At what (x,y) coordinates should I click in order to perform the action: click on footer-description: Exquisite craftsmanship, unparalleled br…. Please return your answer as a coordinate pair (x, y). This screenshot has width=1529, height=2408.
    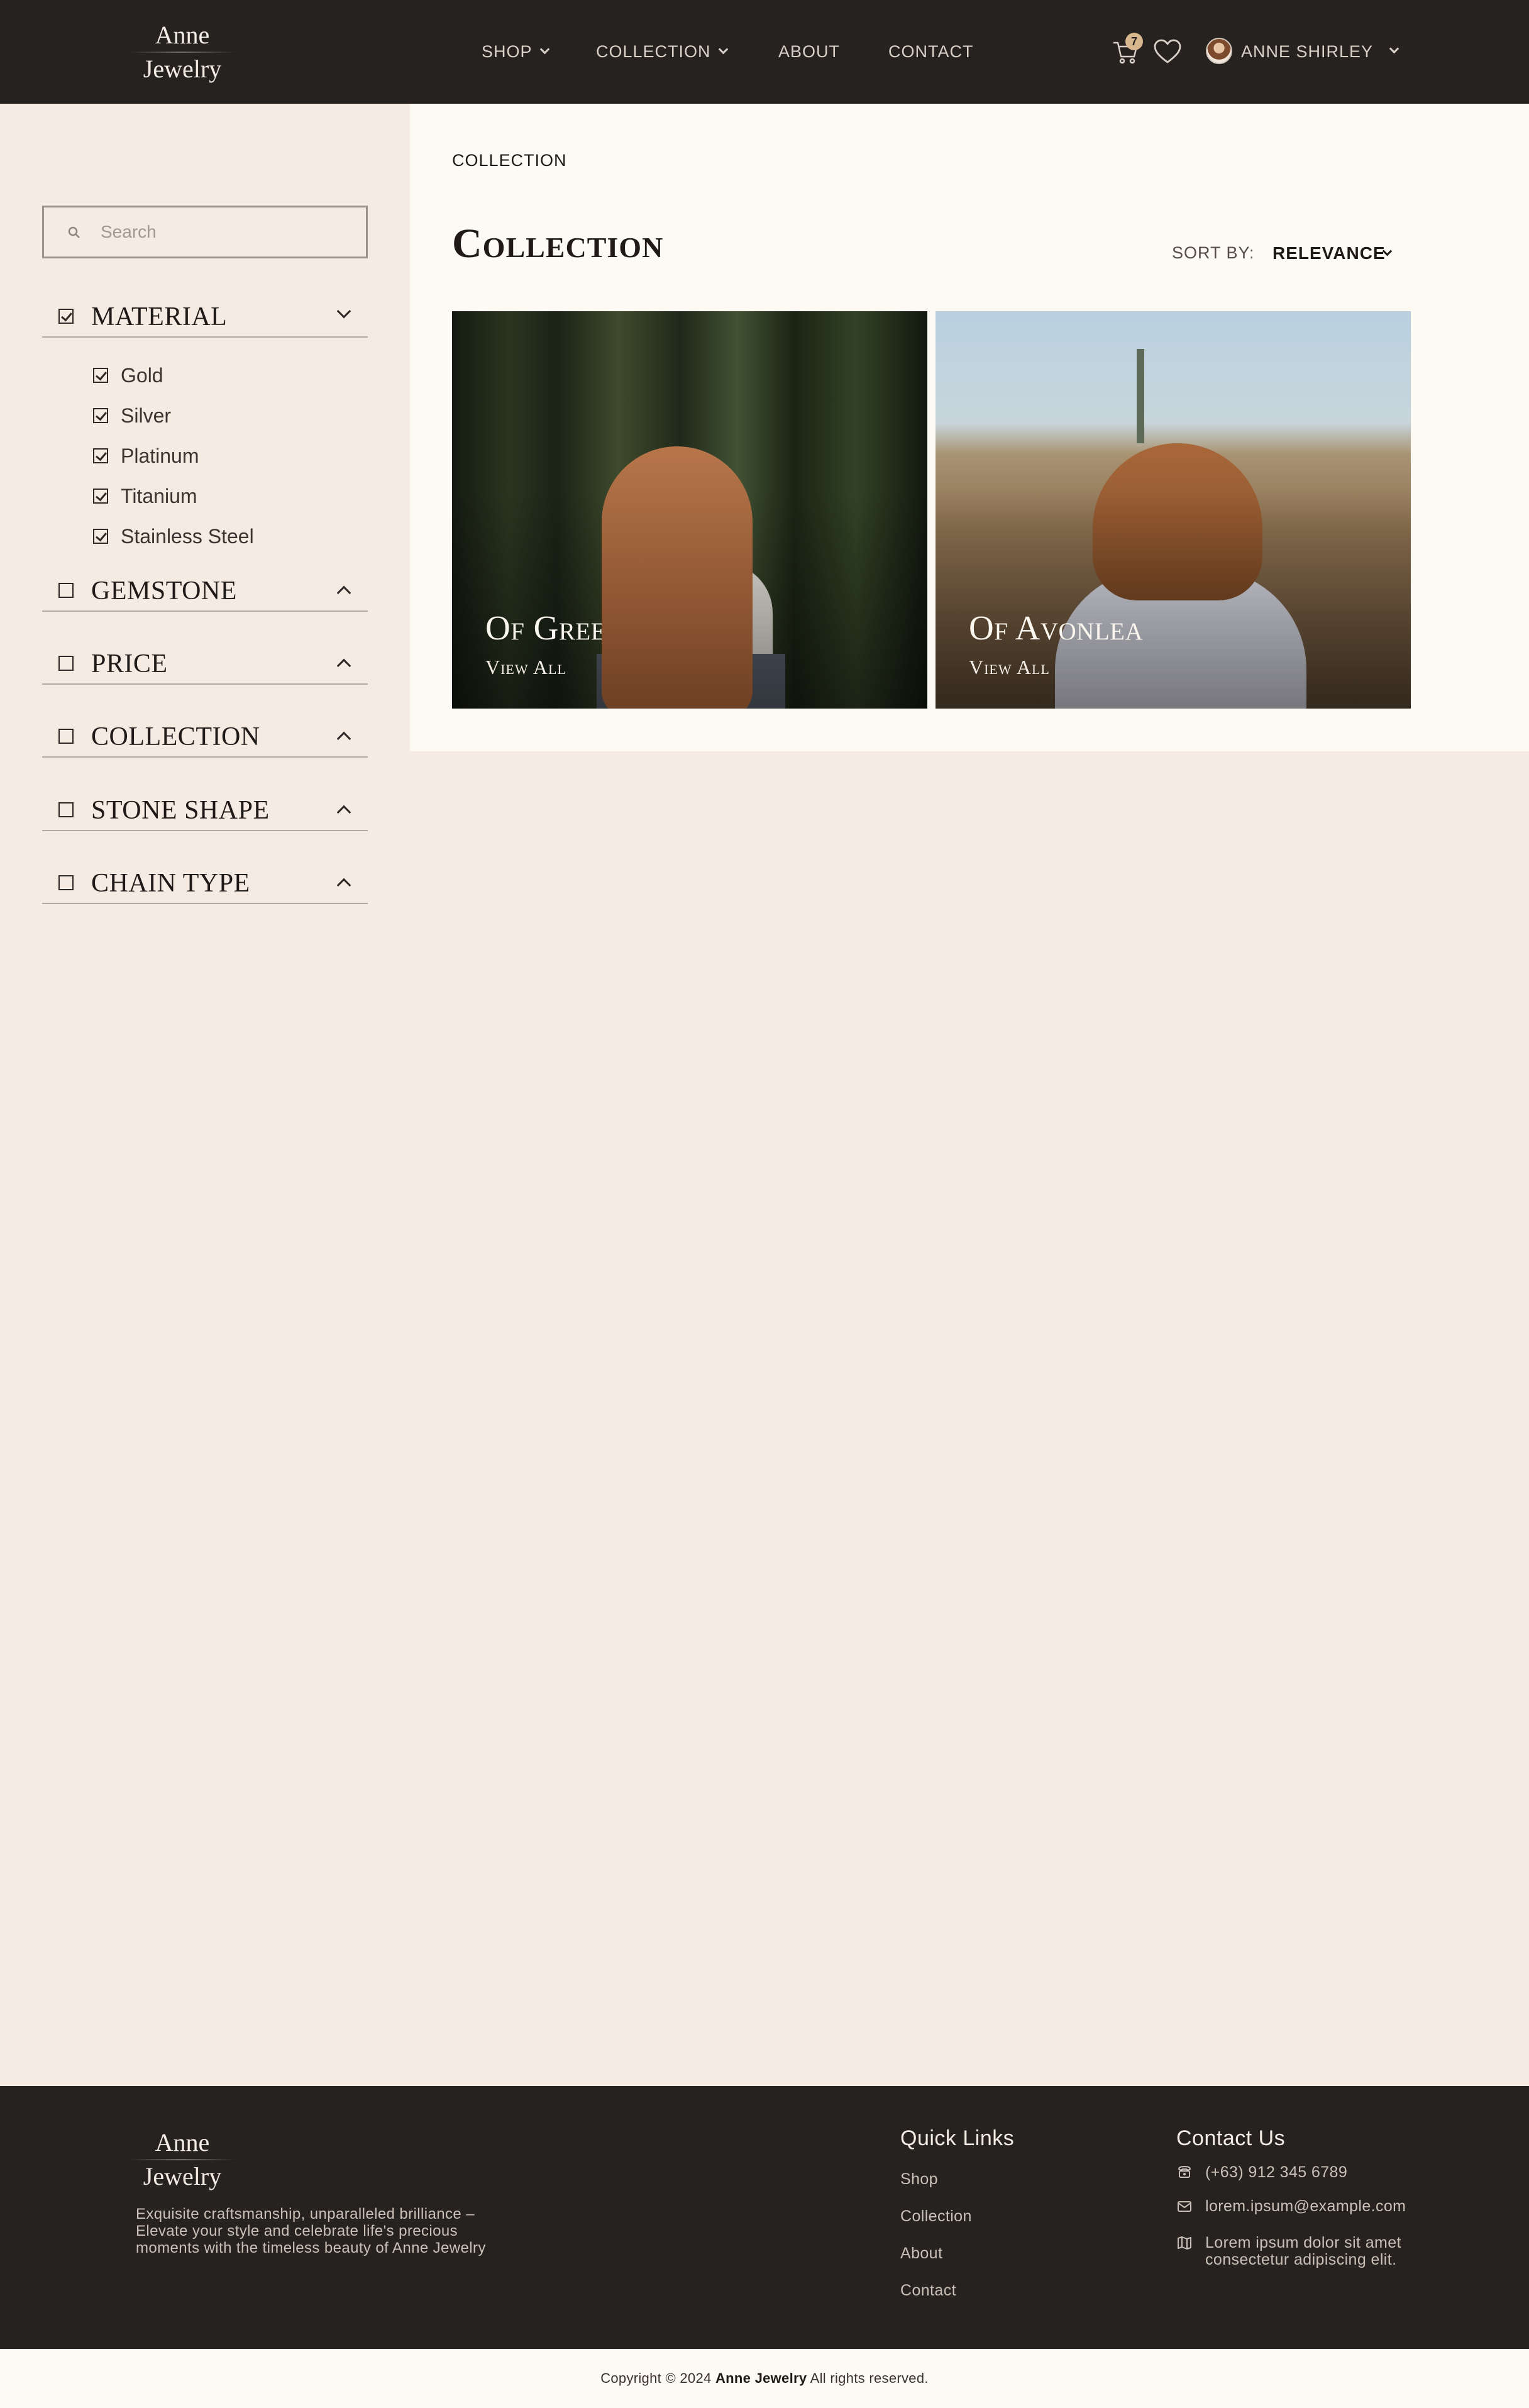
    Looking at the image, I should click on (311, 2231).